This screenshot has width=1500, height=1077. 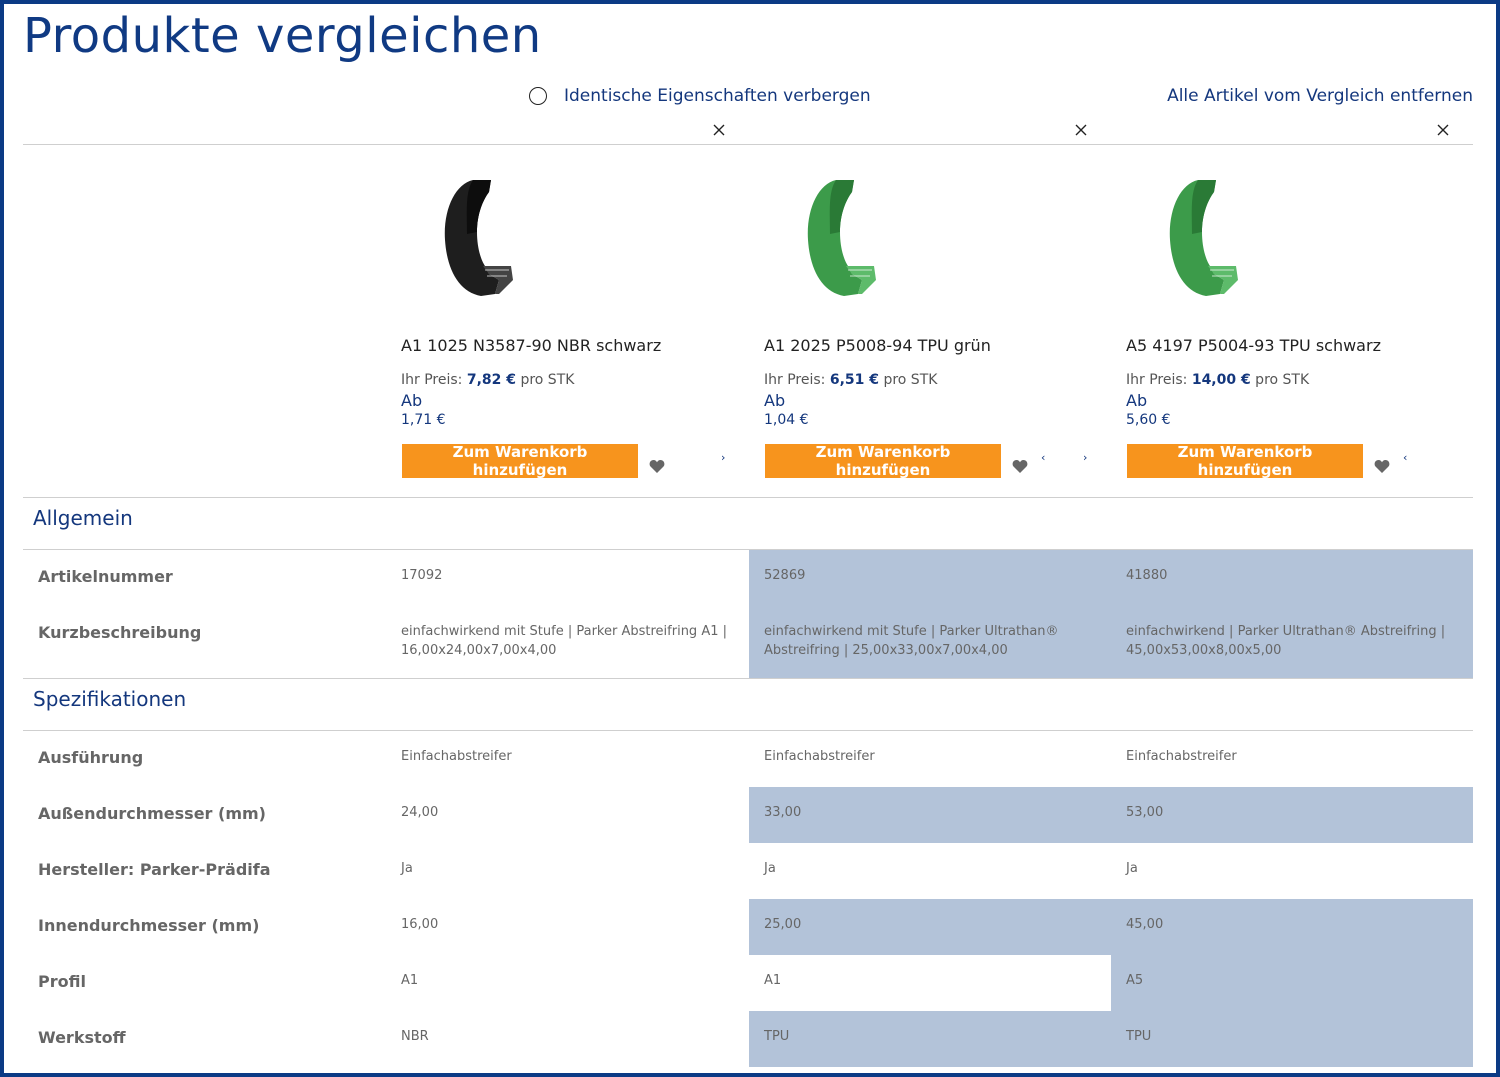 I want to click on radio-icon, so click(x=538, y=96).